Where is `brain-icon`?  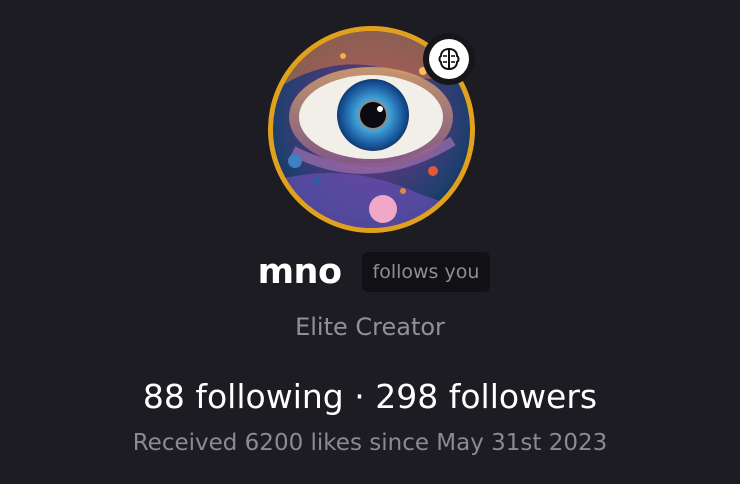
brain-icon is located at coordinates (449, 59).